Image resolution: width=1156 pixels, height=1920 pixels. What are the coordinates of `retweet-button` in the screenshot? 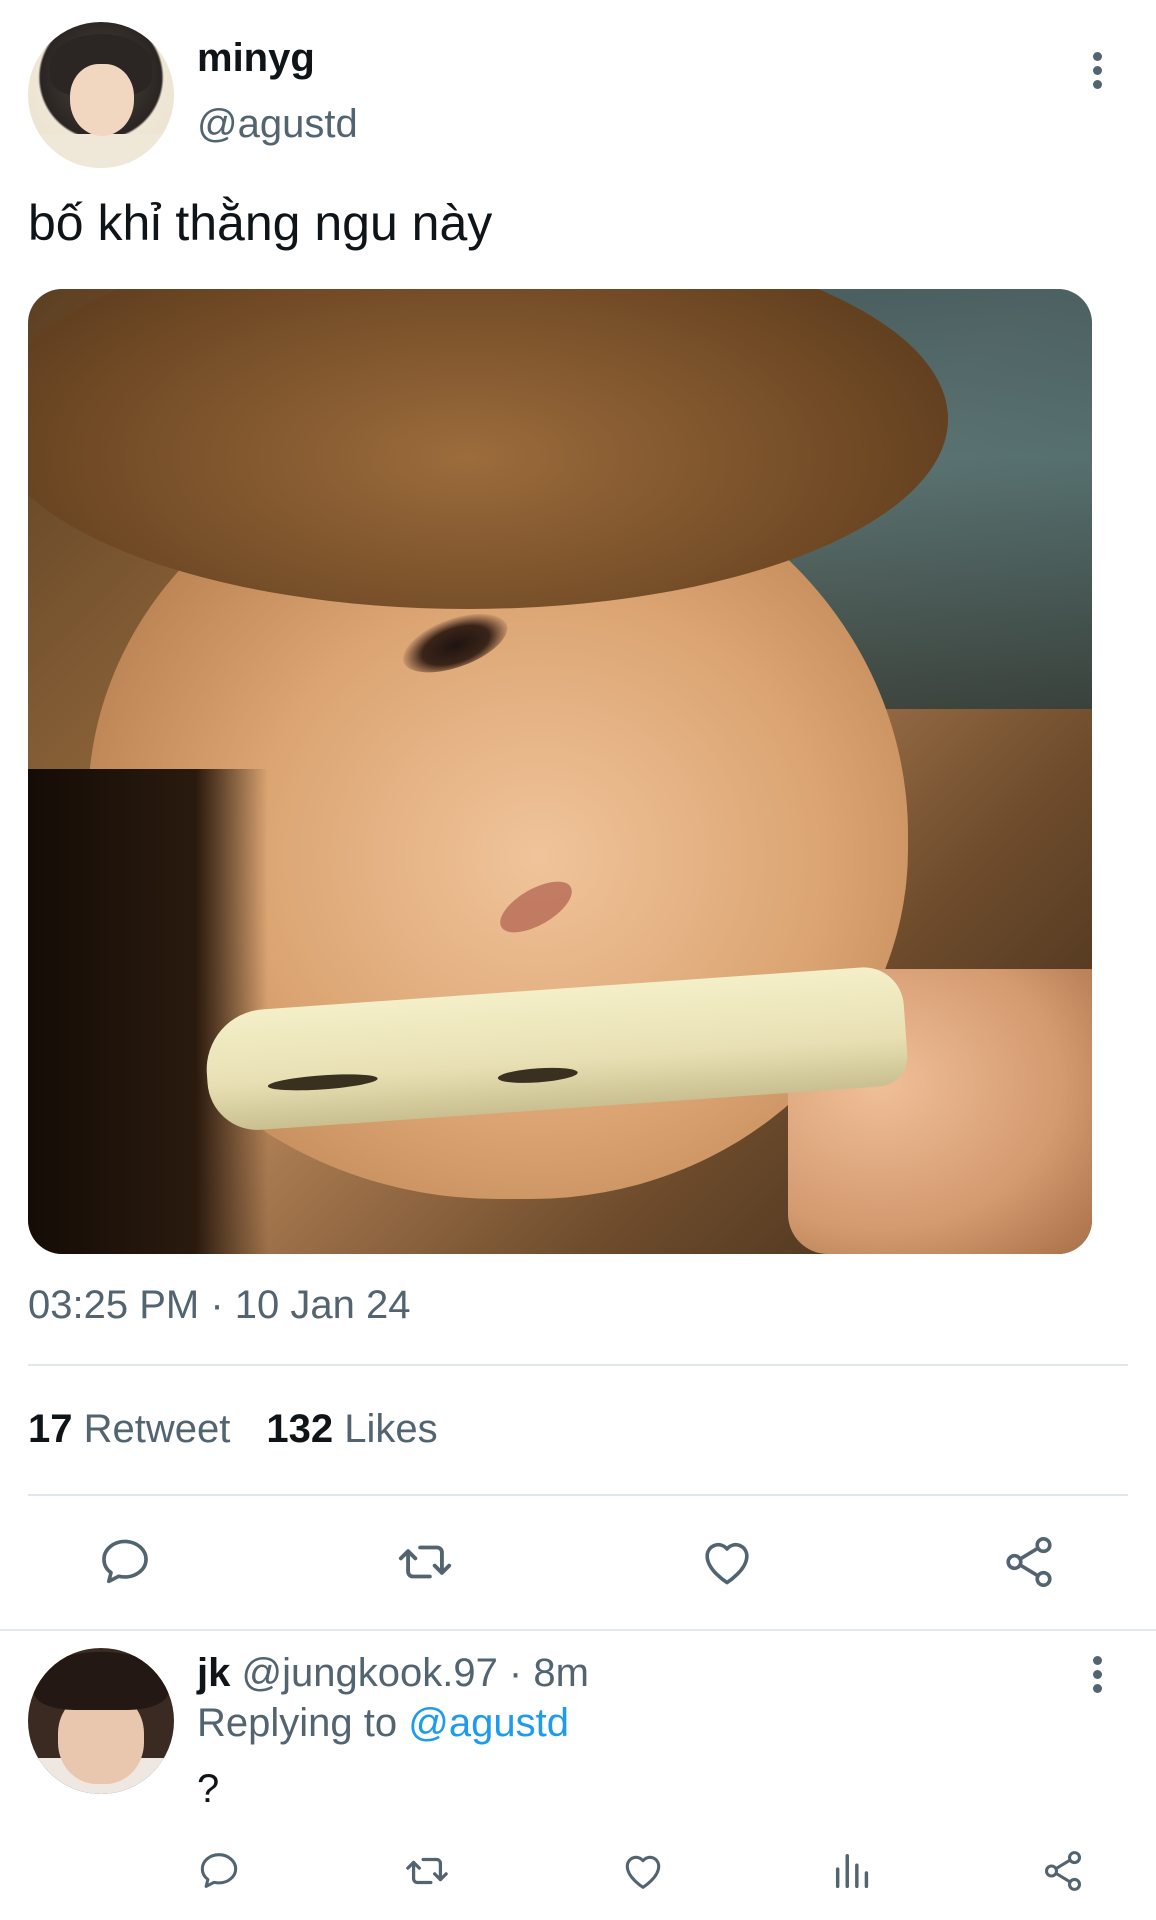 It's located at (425, 1562).